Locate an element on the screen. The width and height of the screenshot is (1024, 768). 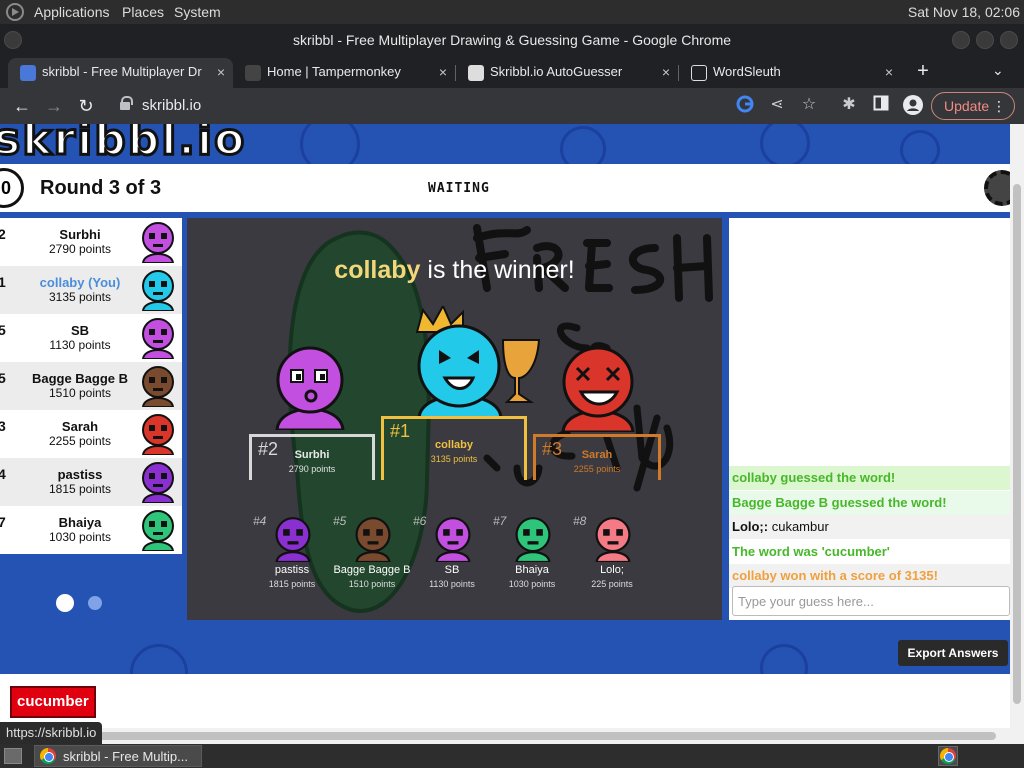
tab-autoguesser: Skribbl.io AutoGuesser × is located at coordinates (567, 73).